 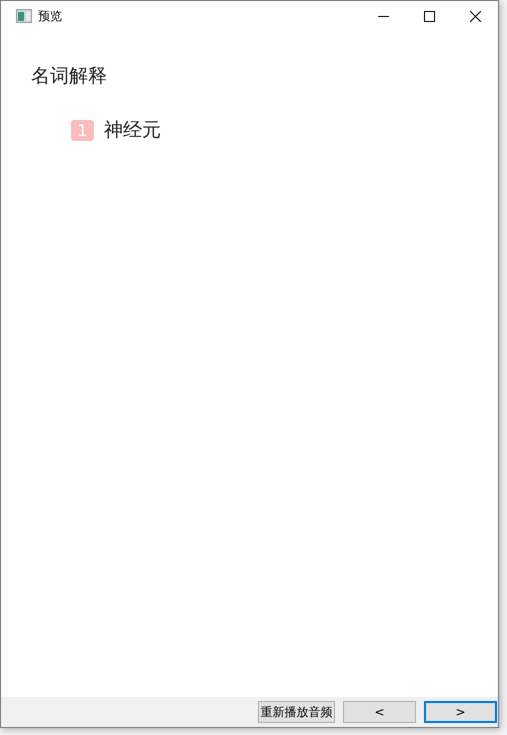 I want to click on app-icon, so click(x=24, y=16).